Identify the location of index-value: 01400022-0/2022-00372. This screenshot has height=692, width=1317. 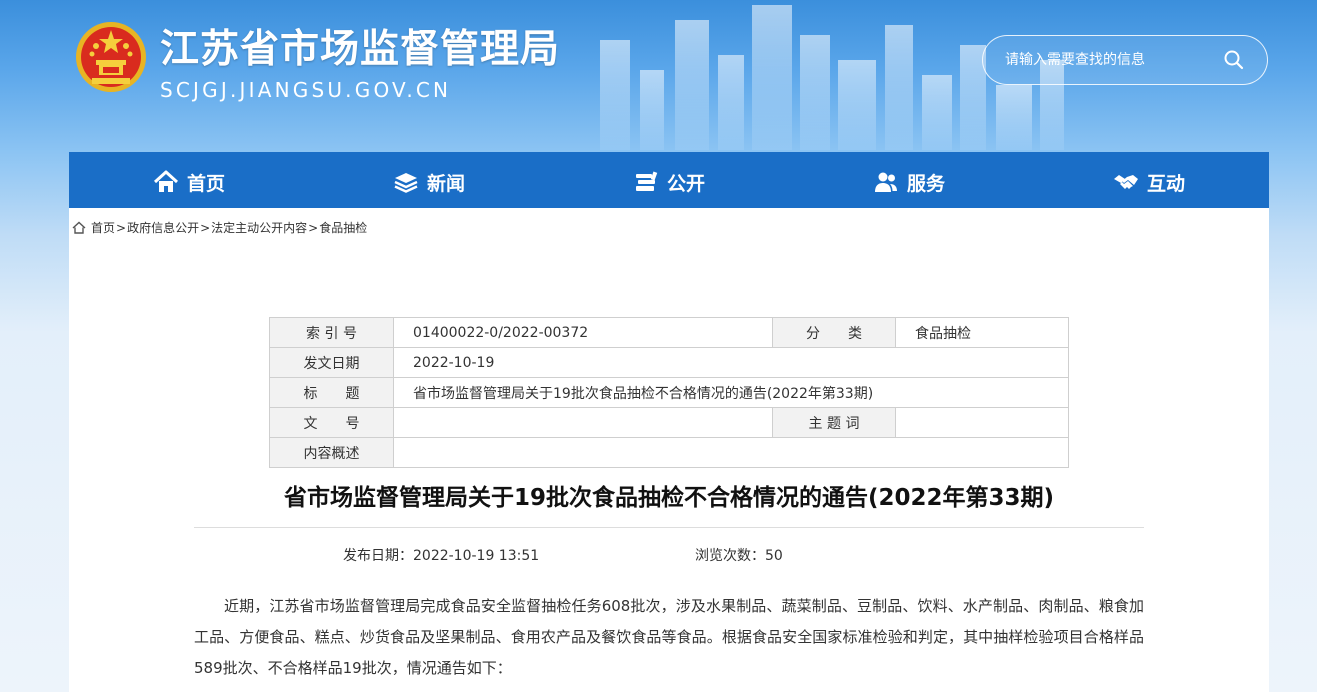
(583, 332).